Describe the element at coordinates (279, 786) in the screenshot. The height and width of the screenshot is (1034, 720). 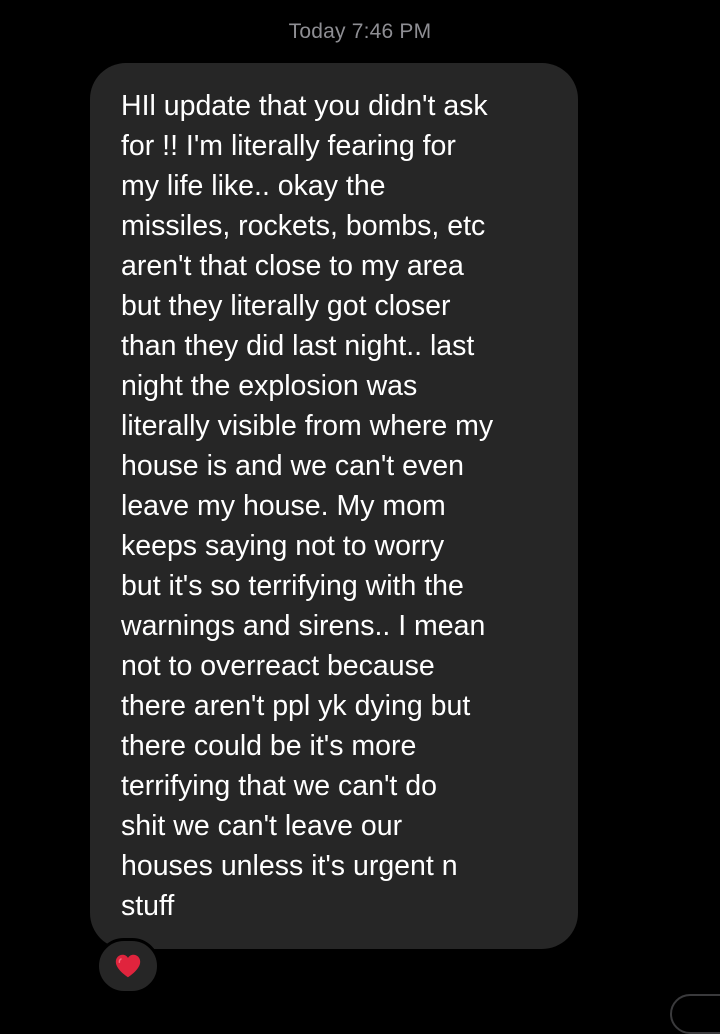
I see `message-line: terrifying that we can't do` at that location.